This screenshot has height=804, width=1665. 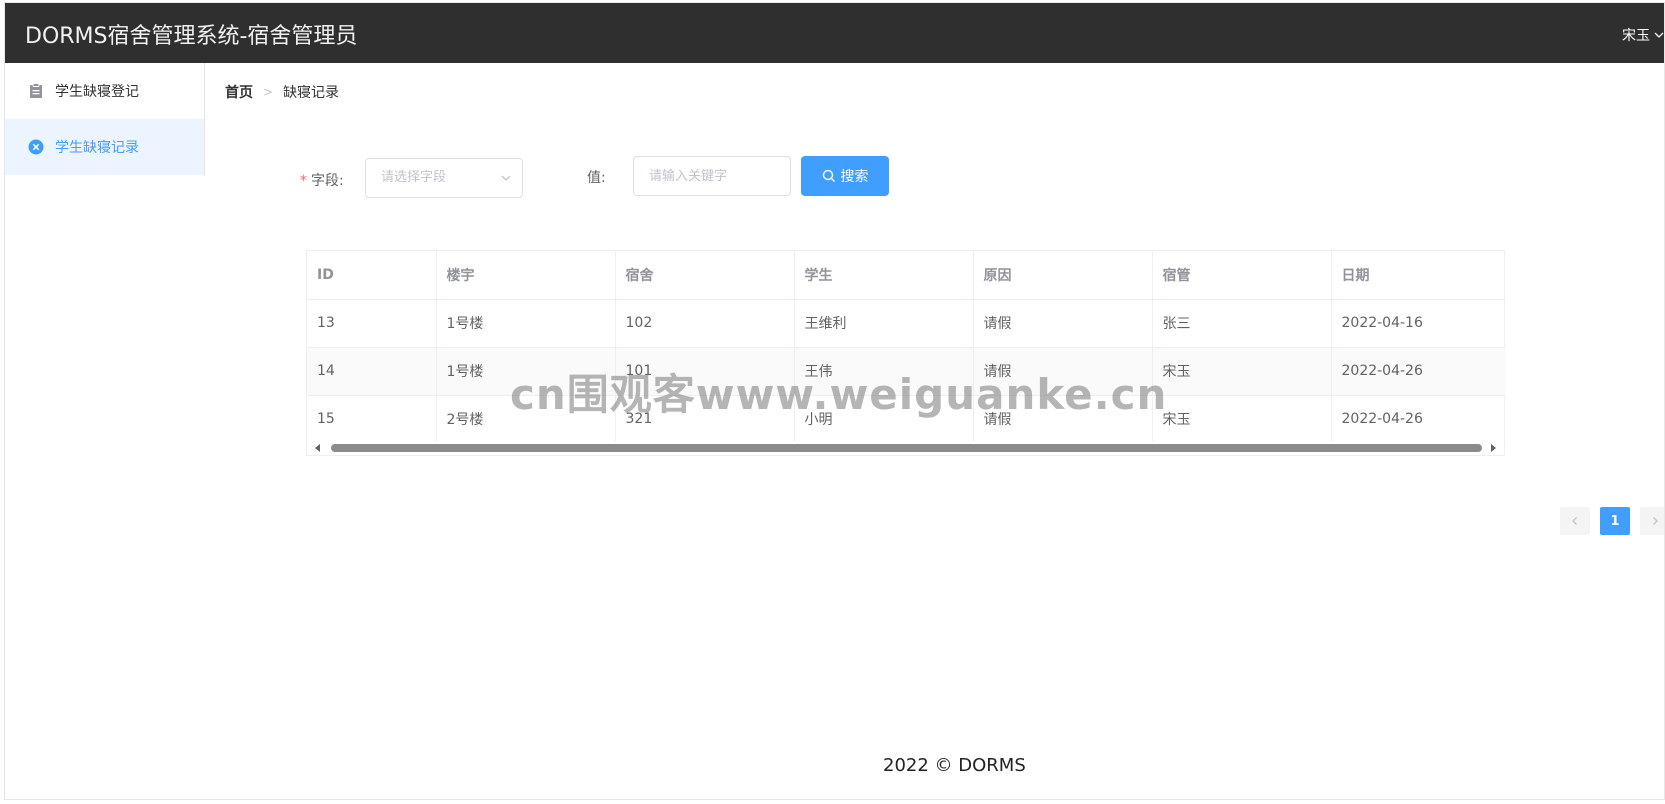 I want to click on table-cell: 王伟, so click(x=884, y=371).